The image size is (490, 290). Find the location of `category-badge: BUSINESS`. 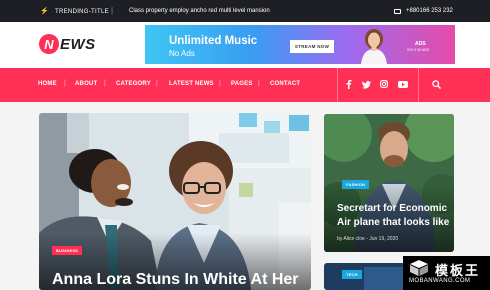

category-badge: BUSINESS is located at coordinates (67, 250).